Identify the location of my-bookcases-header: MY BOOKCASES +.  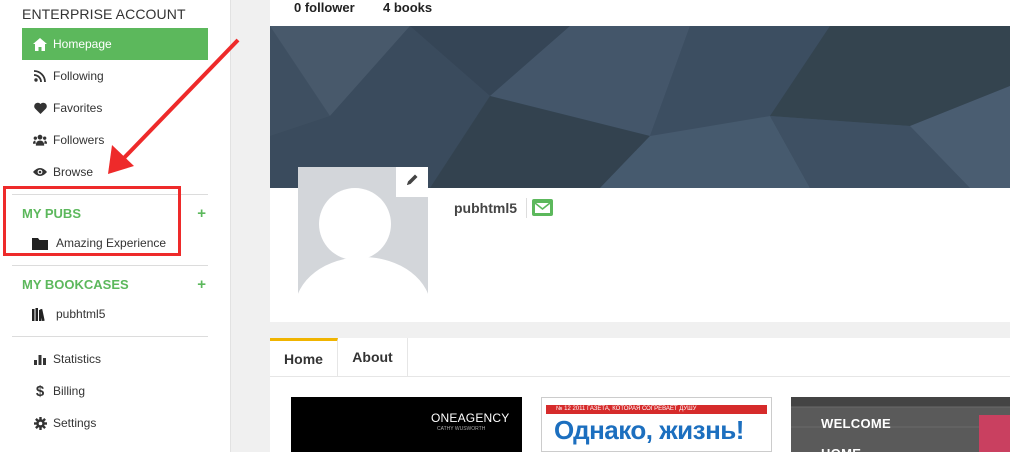
(115, 284).